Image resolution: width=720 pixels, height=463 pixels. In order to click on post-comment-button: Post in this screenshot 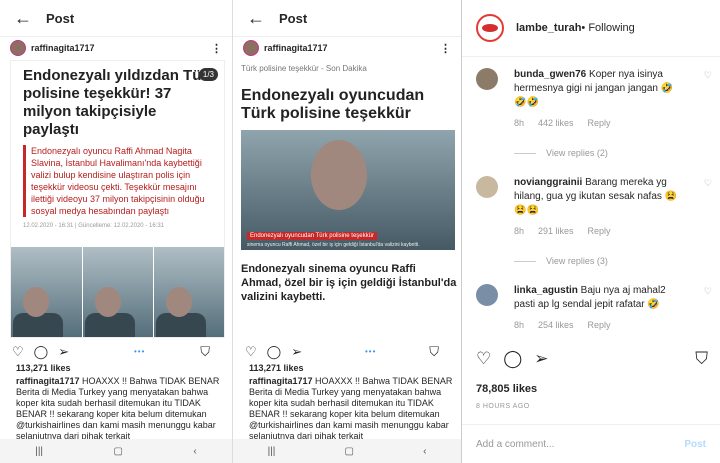, I will do `click(695, 444)`.